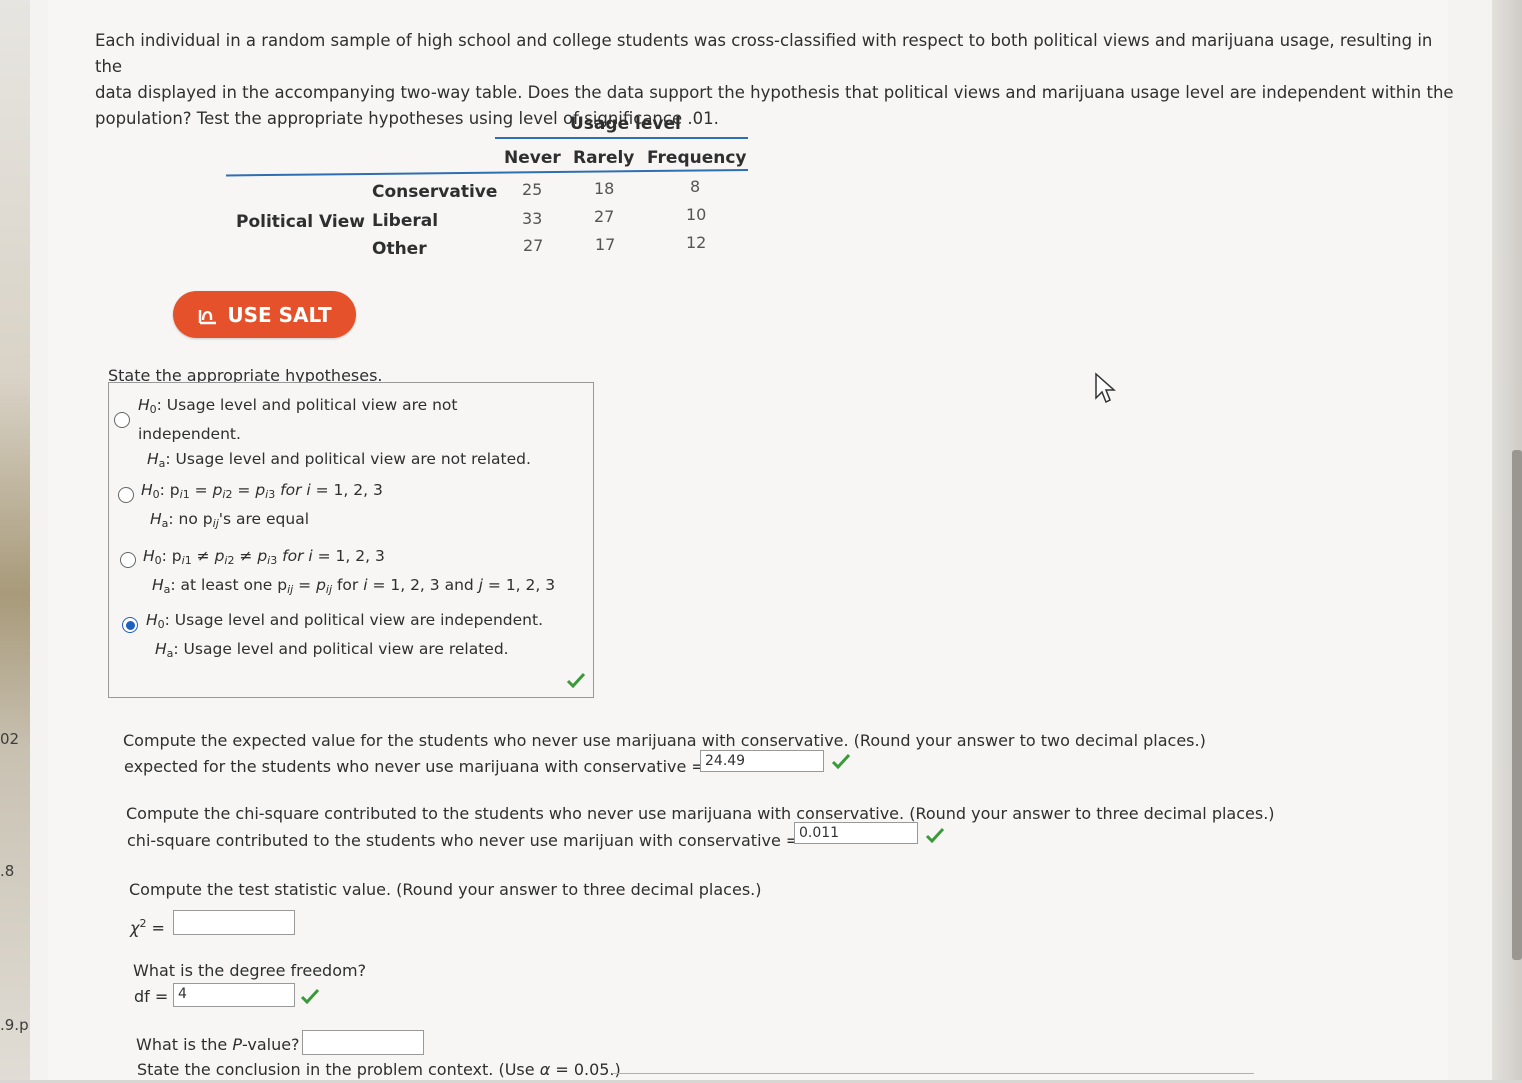 This screenshot has width=1522, height=1083. What do you see at coordinates (10, 739) in the screenshot?
I see `edge-label: 02` at bounding box center [10, 739].